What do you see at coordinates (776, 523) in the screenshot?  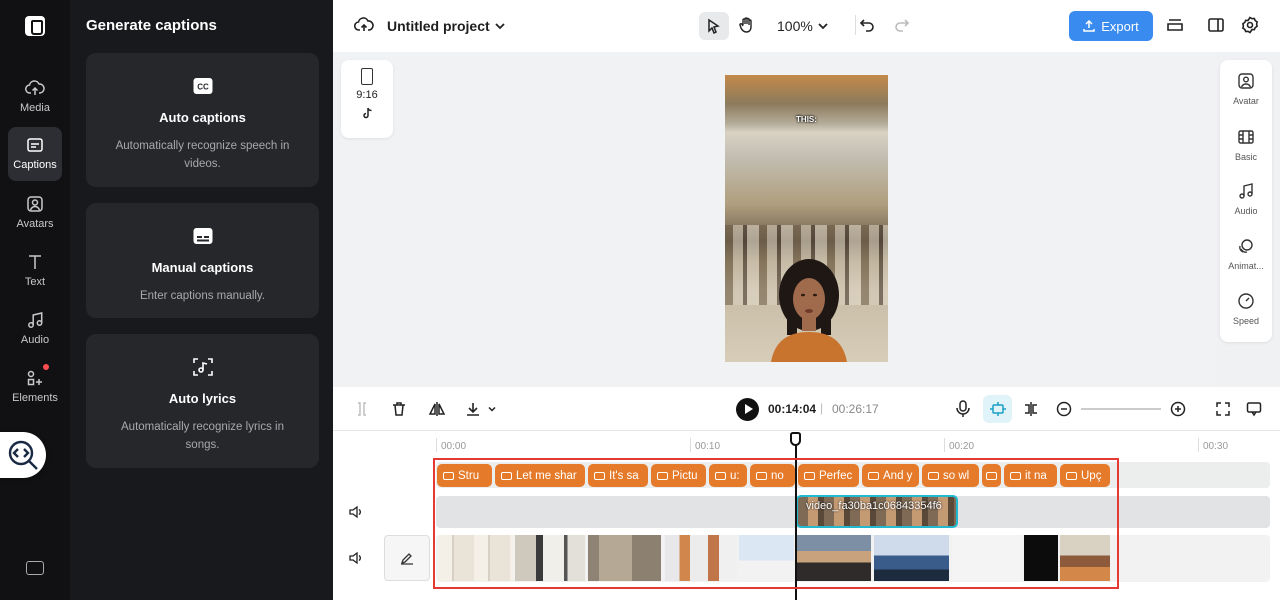 I see `selection-box` at bounding box center [776, 523].